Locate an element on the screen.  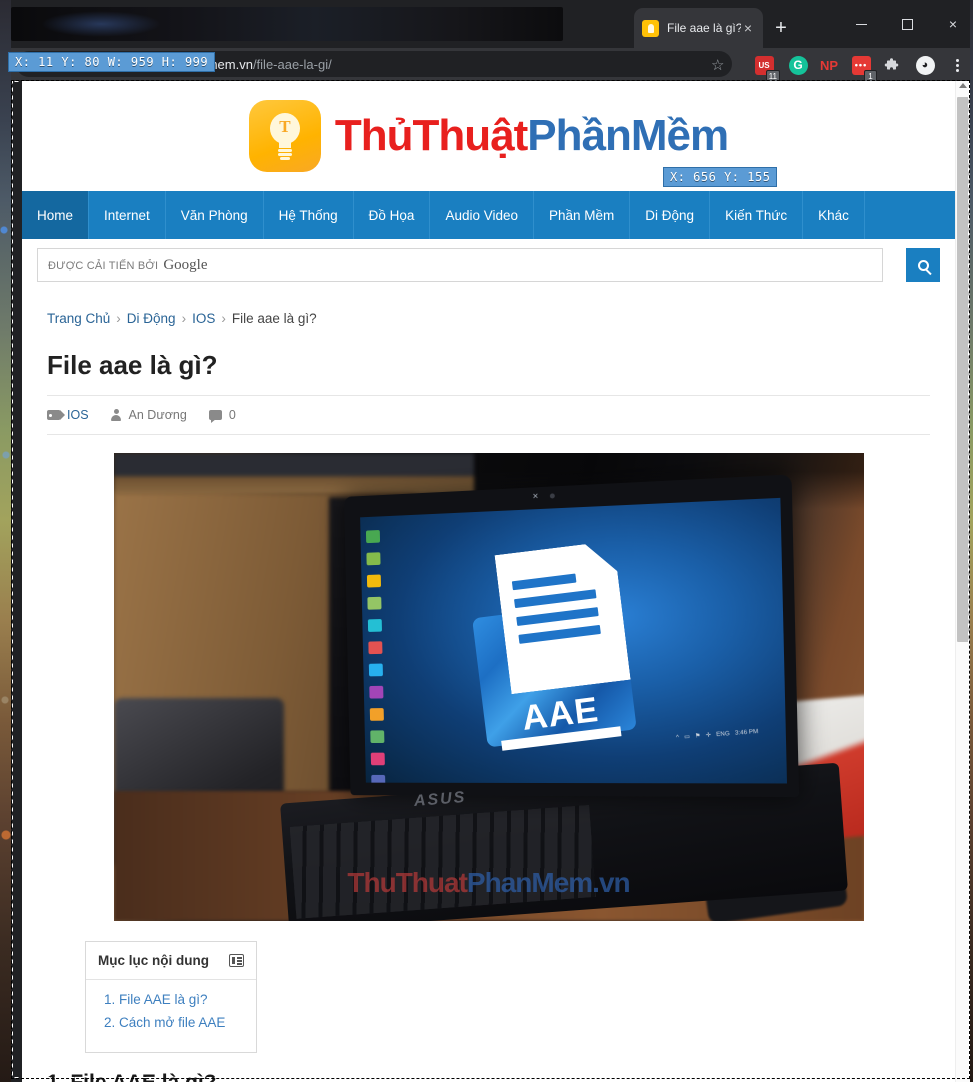
nav-item-di-dong: Di Động is located at coordinates (670, 215).